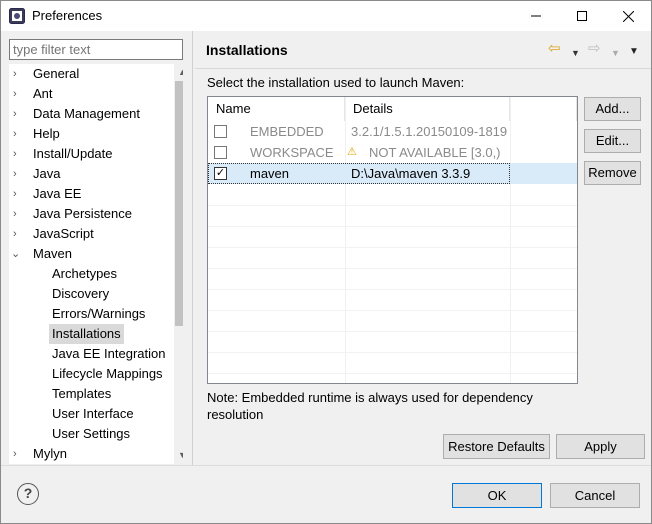 This screenshot has height=524, width=652. I want to click on table-row-embedded: EMBEDDED 3.2.1/1.5.1.20150109-1819, so click(392, 131).